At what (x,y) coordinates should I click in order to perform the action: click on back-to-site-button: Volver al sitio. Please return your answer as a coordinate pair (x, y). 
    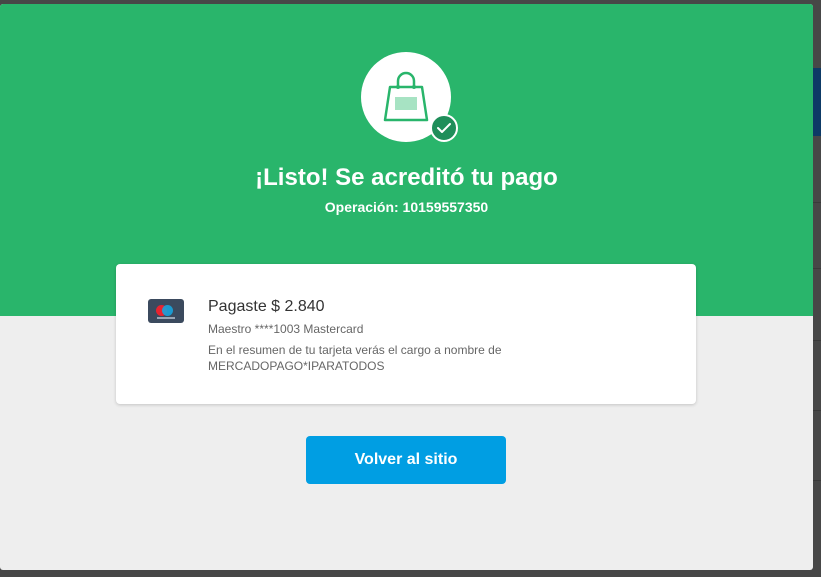
    Looking at the image, I should click on (406, 460).